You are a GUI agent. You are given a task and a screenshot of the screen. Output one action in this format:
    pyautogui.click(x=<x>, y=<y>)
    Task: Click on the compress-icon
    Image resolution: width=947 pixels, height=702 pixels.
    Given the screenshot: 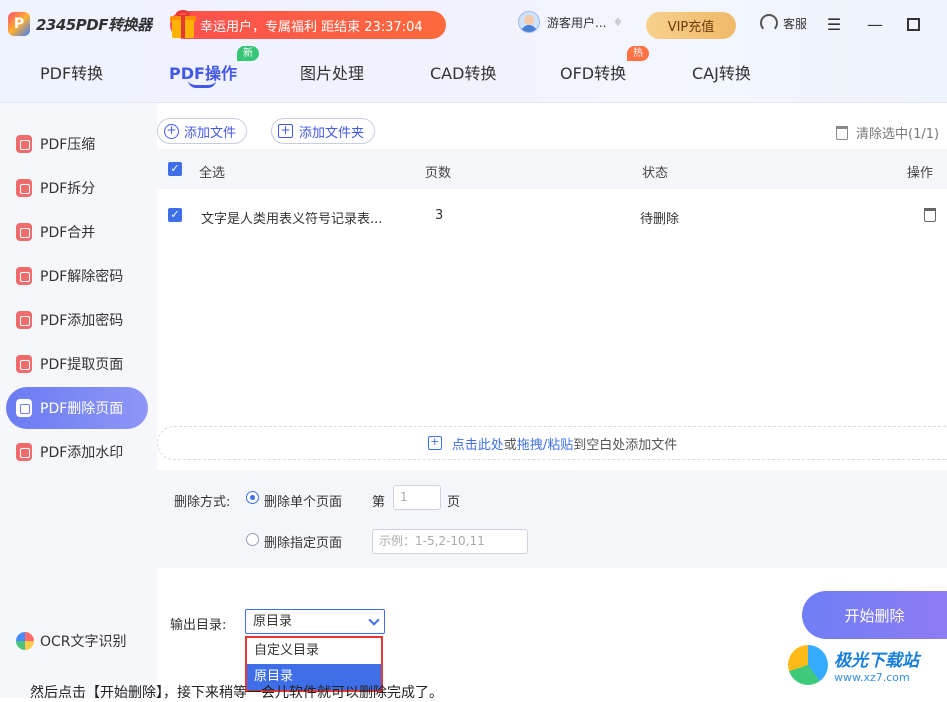 What is the action you would take?
    pyautogui.click(x=24, y=144)
    